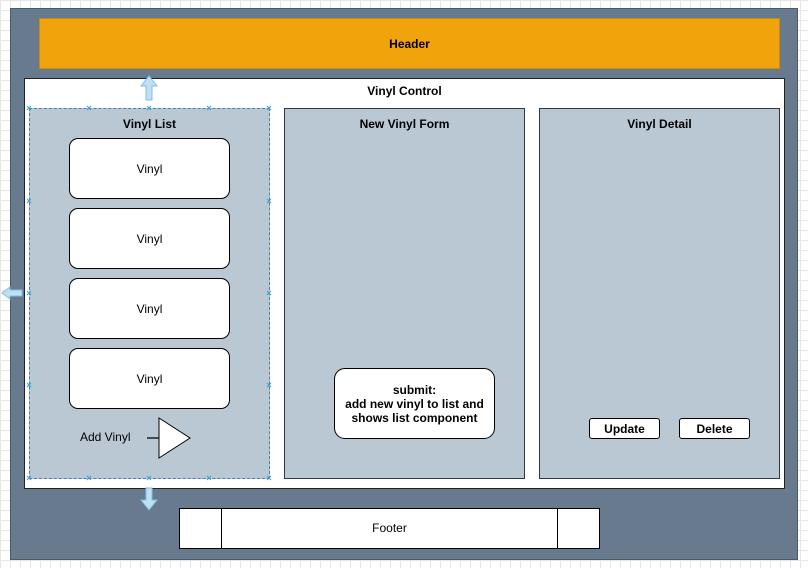 The height and width of the screenshot is (568, 808). What do you see at coordinates (174, 438) in the screenshot?
I see `triangle-shape-icon` at bounding box center [174, 438].